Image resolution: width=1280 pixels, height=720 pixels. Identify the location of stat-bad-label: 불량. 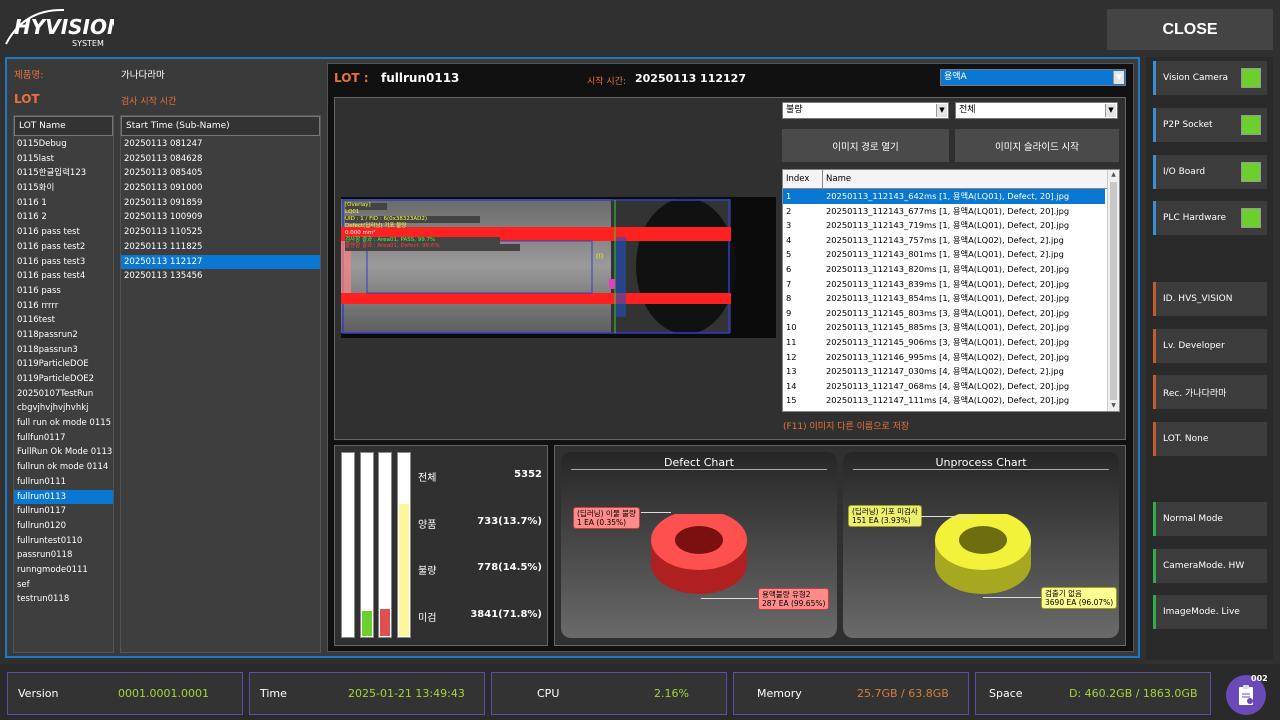
(427, 571).